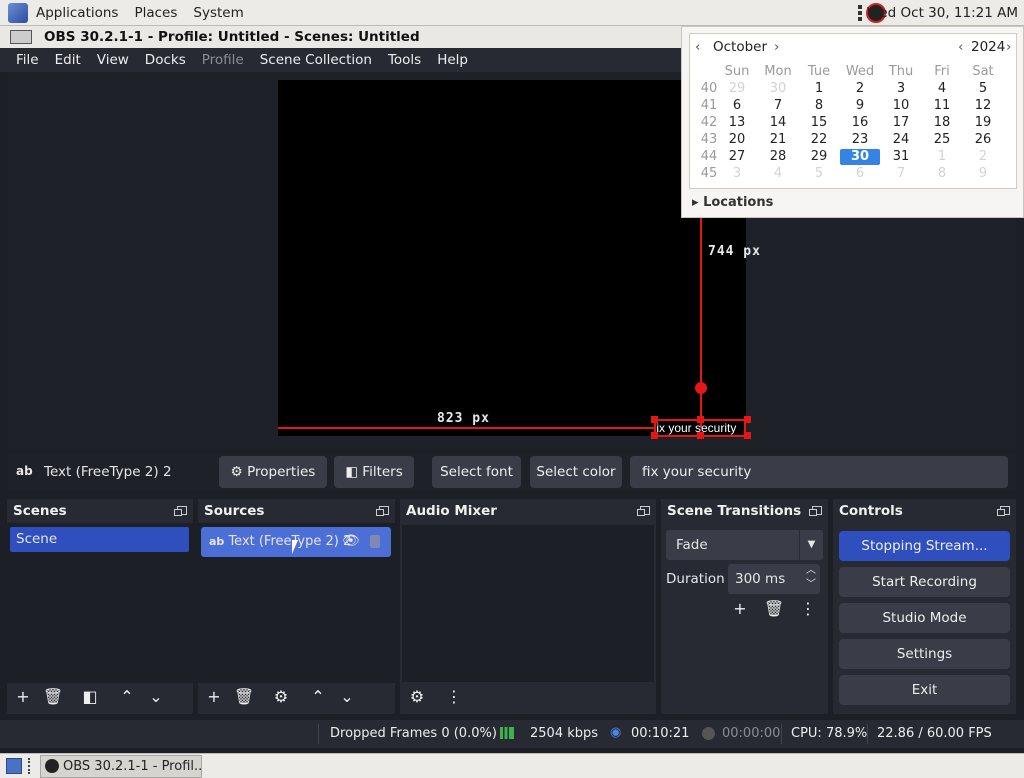 This screenshot has width=1024, height=778. Describe the element at coordinates (404, 60) in the screenshot. I see `menu-tools: Tools` at that location.